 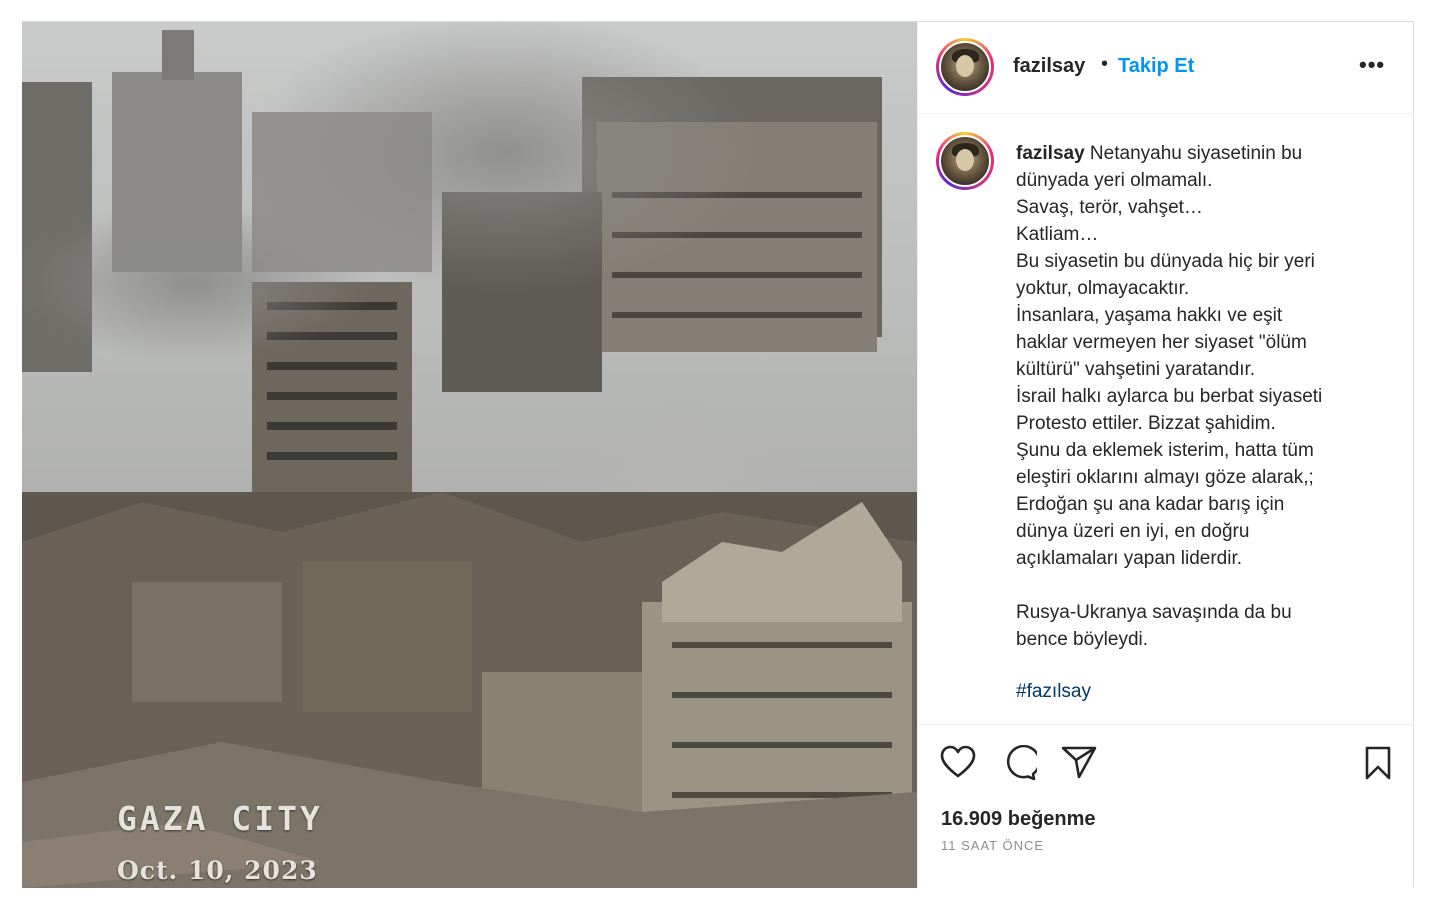 I want to click on comment-icon, so click(x=1019, y=763).